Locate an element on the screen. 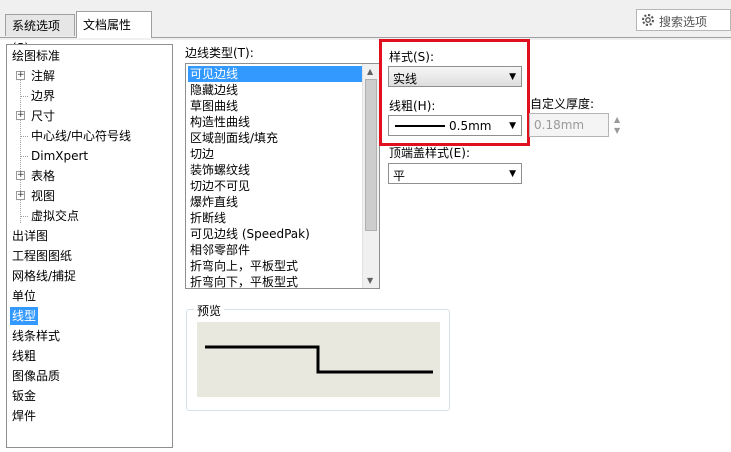  tree-item-drafting-standard: 绘图标准 is located at coordinates (36, 56).